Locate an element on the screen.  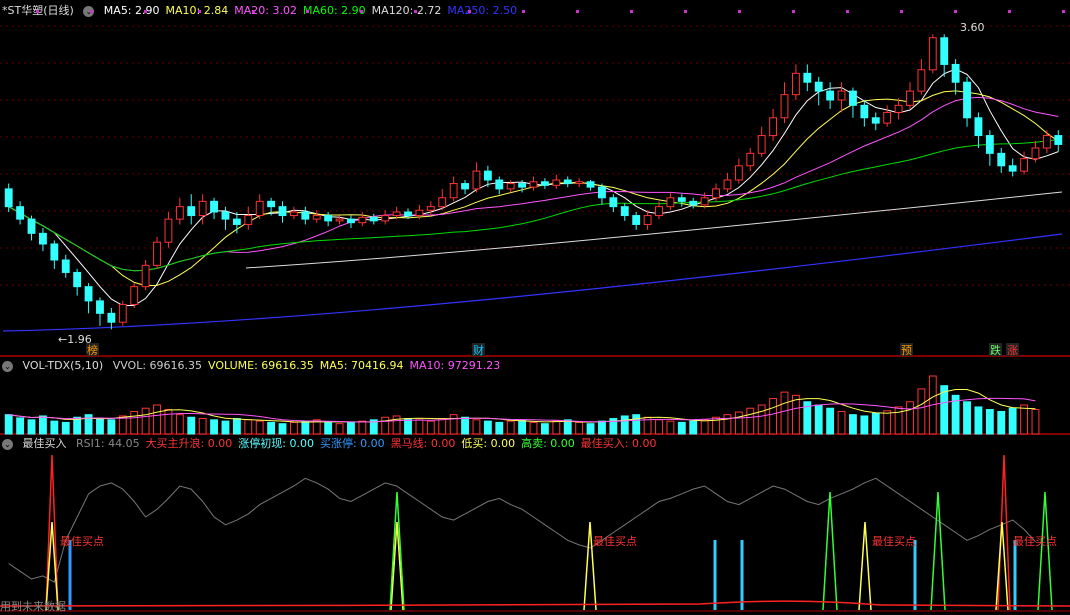
high-label: 3.60 is located at coordinates (972, 27).